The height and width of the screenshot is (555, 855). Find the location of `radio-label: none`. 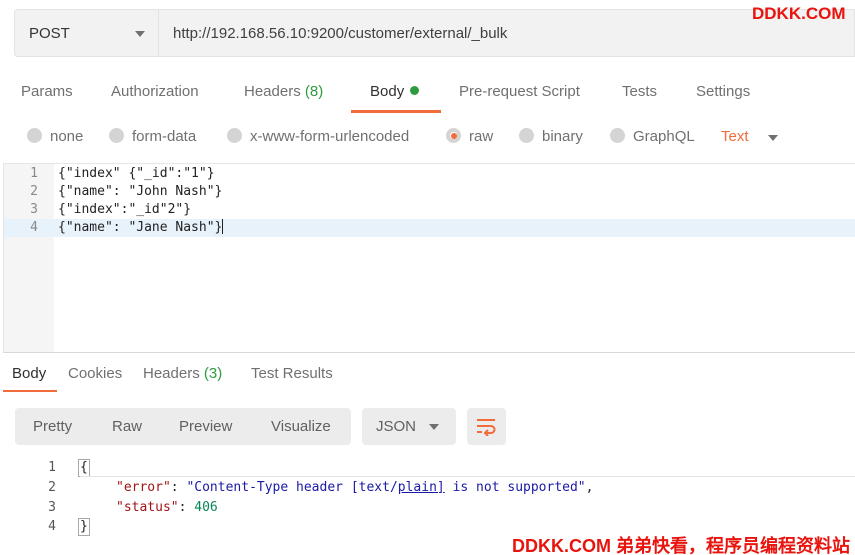

radio-label: none is located at coordinates (67, 136).